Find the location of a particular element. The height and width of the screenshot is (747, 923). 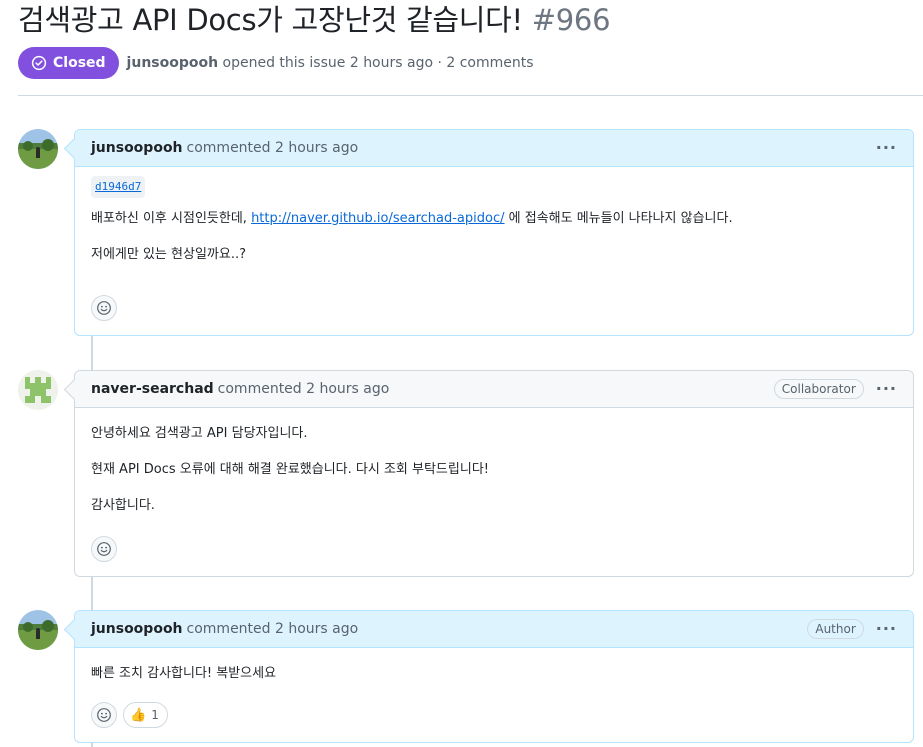

reactions-bar: 👍 1 is located at coordinates (129, 715).